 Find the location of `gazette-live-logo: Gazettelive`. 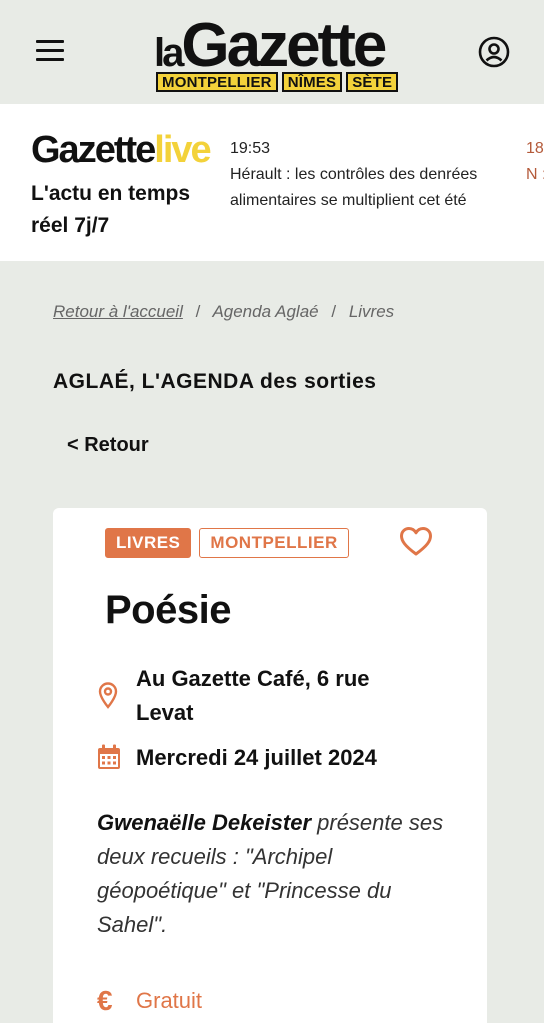

gazette-live-logo: Gazettelive is located at coordinates (121, 150).